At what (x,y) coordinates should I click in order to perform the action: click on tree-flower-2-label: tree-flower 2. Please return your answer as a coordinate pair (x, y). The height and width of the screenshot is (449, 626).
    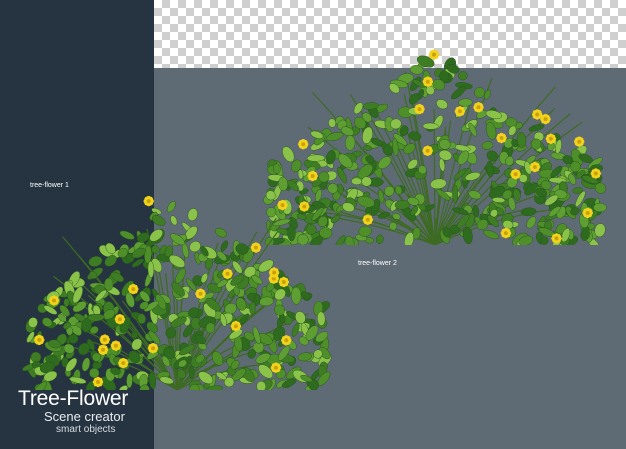
    Looking at the image, I should click on (377, 263).